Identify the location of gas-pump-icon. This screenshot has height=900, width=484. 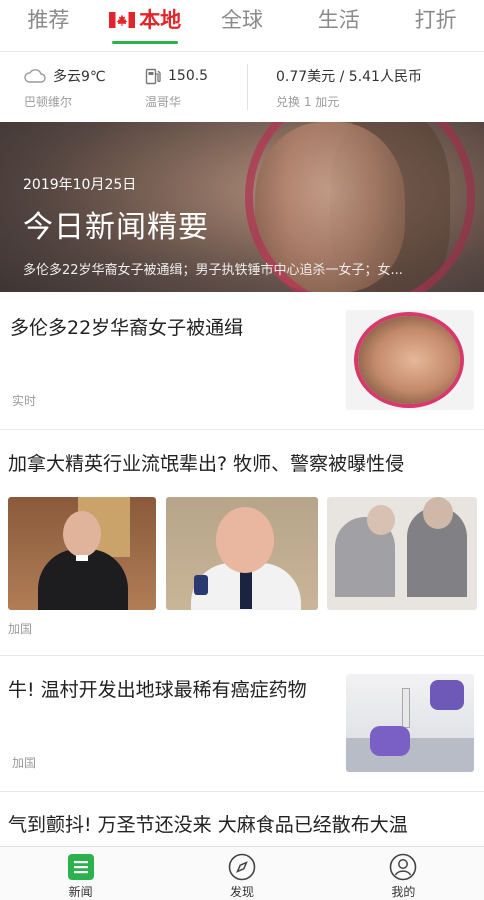
(153, 76).